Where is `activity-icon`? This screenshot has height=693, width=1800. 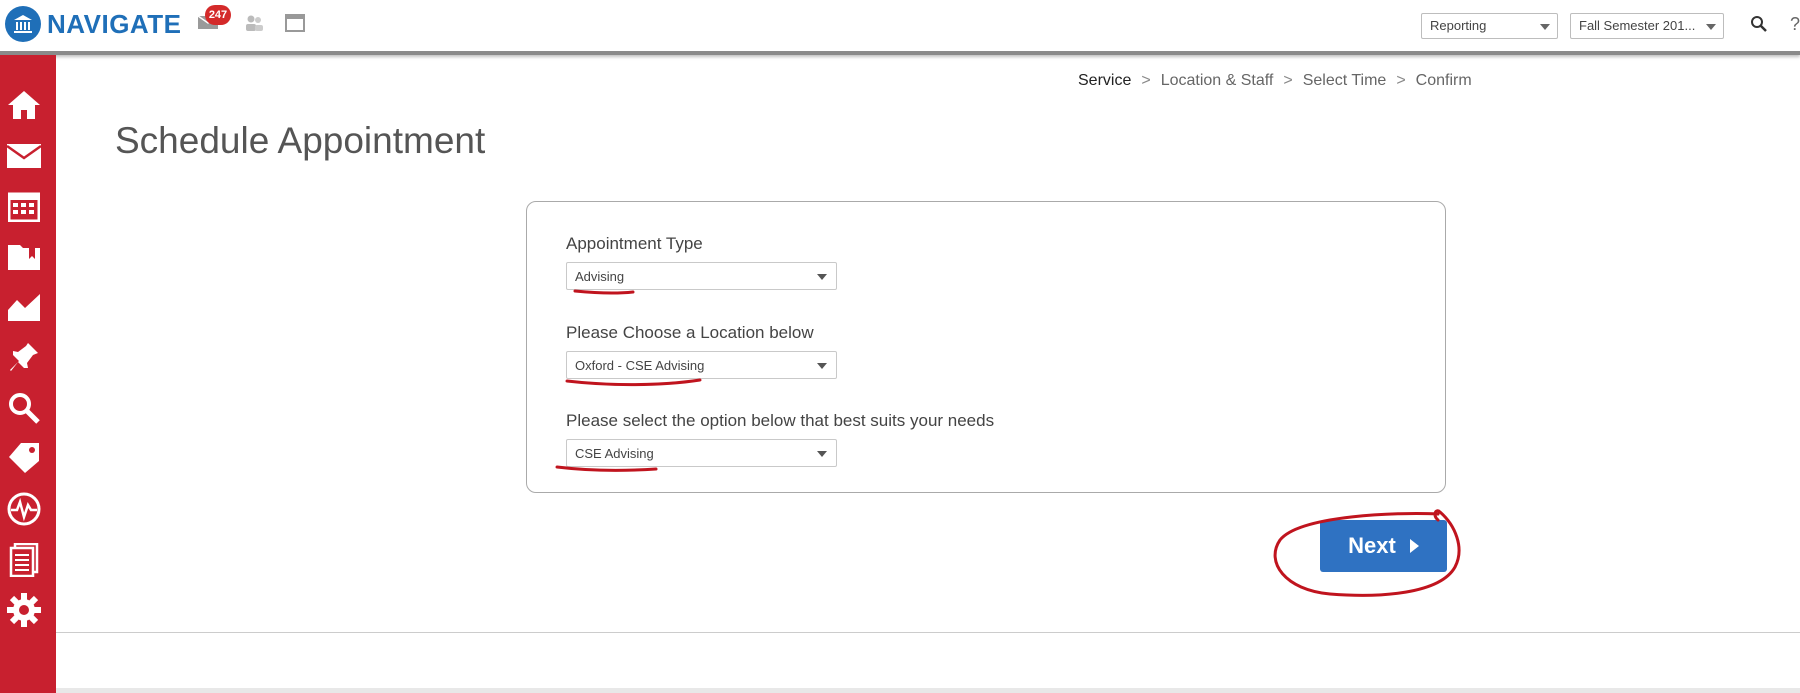
activity-icon is located at coordinates (24, 509).